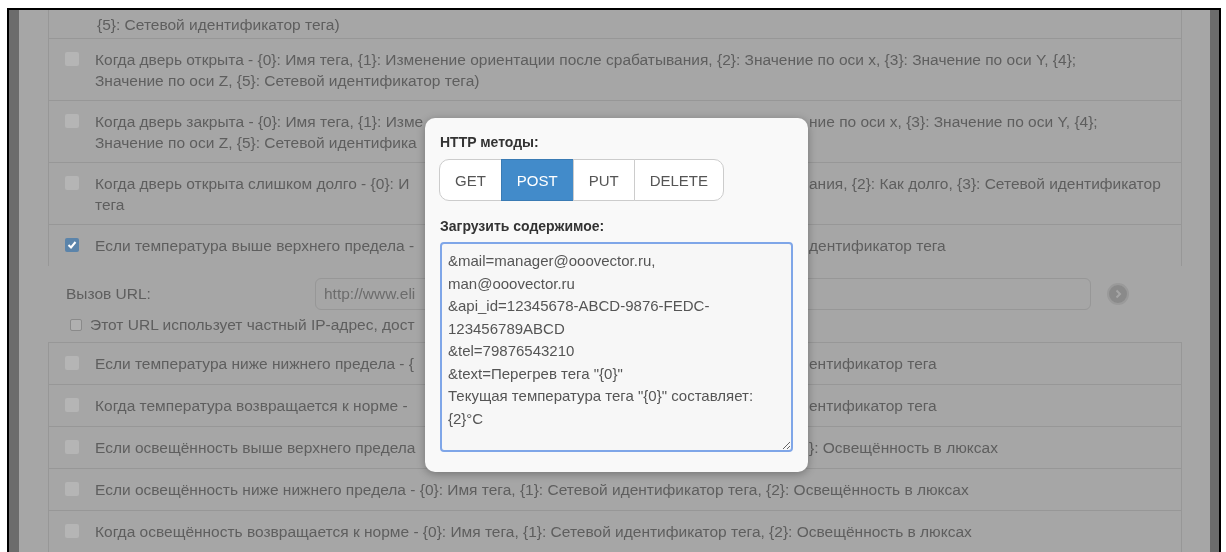  What do you see at coordinates (877, 246) in the screenshot?
I see `event-label: дентификатор тега` at bounding box center [877, 246].